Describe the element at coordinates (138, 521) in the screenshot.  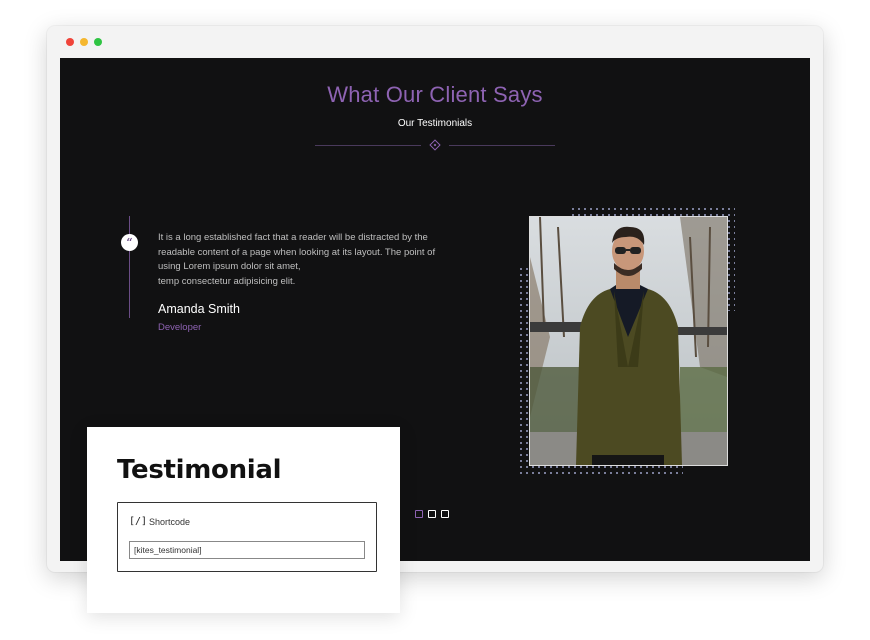
I see `shortcode-icon: [/]` at that location.